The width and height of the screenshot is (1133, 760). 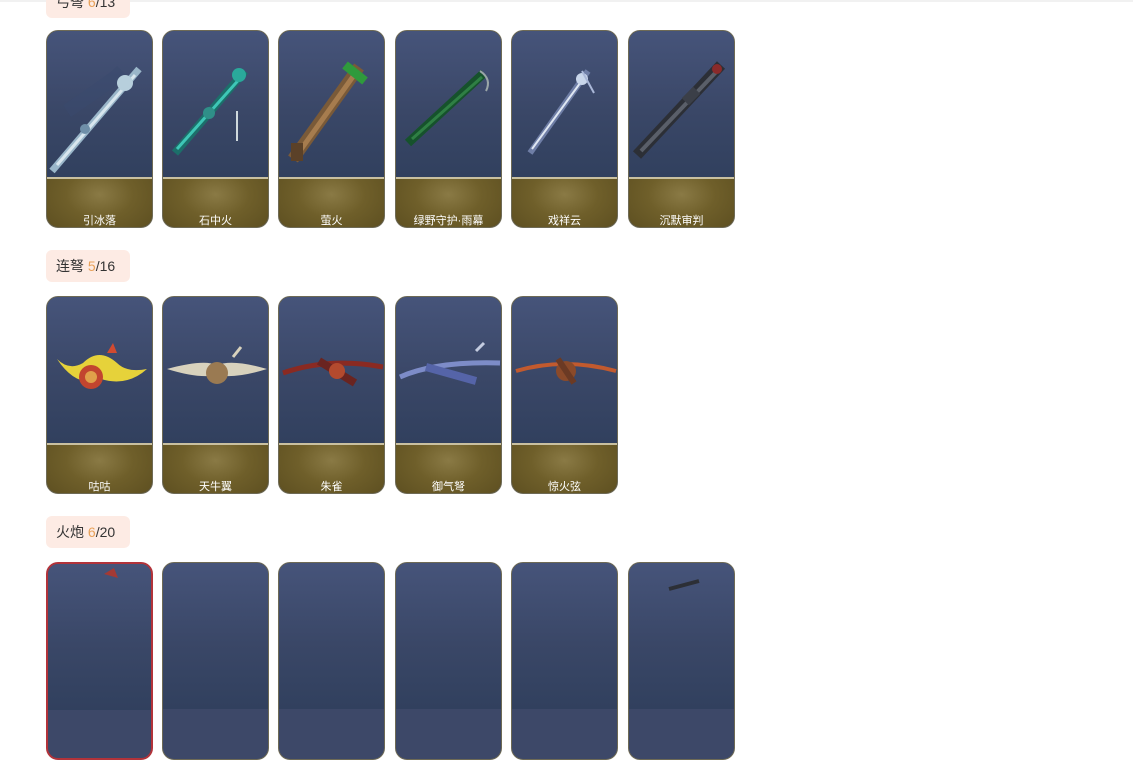 I want to click on weapon-card: 引冰落, so click(x=99, y=129).